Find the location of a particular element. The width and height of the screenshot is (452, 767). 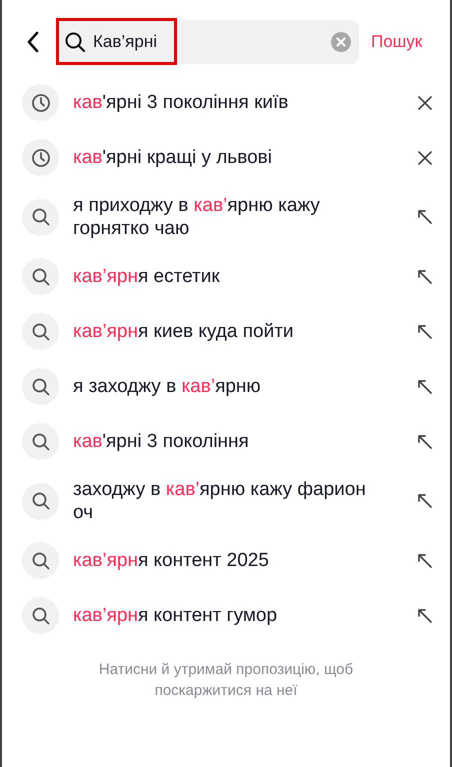

suggestion-text: кав'ярні 3 покоління is located at coordinates (161, 441).